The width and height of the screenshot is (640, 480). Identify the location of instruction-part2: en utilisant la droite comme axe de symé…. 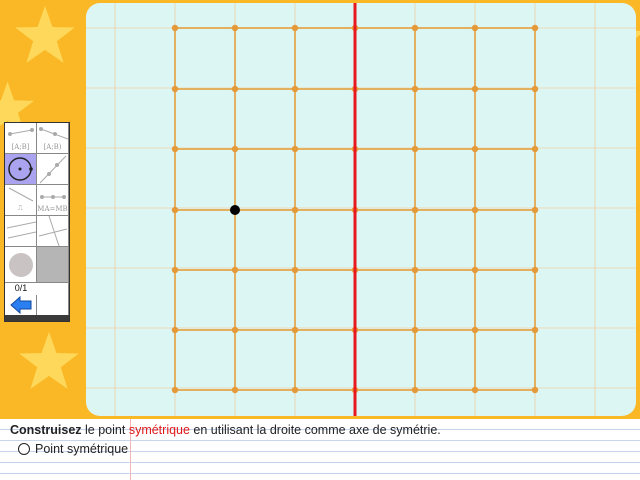
(315, 430).